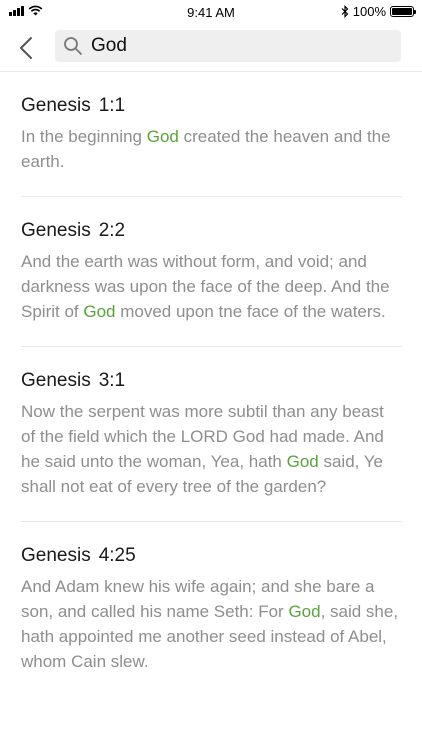 The width and height of the screenshot is (422, 750). I want to click on back-button, so click(26, 48).